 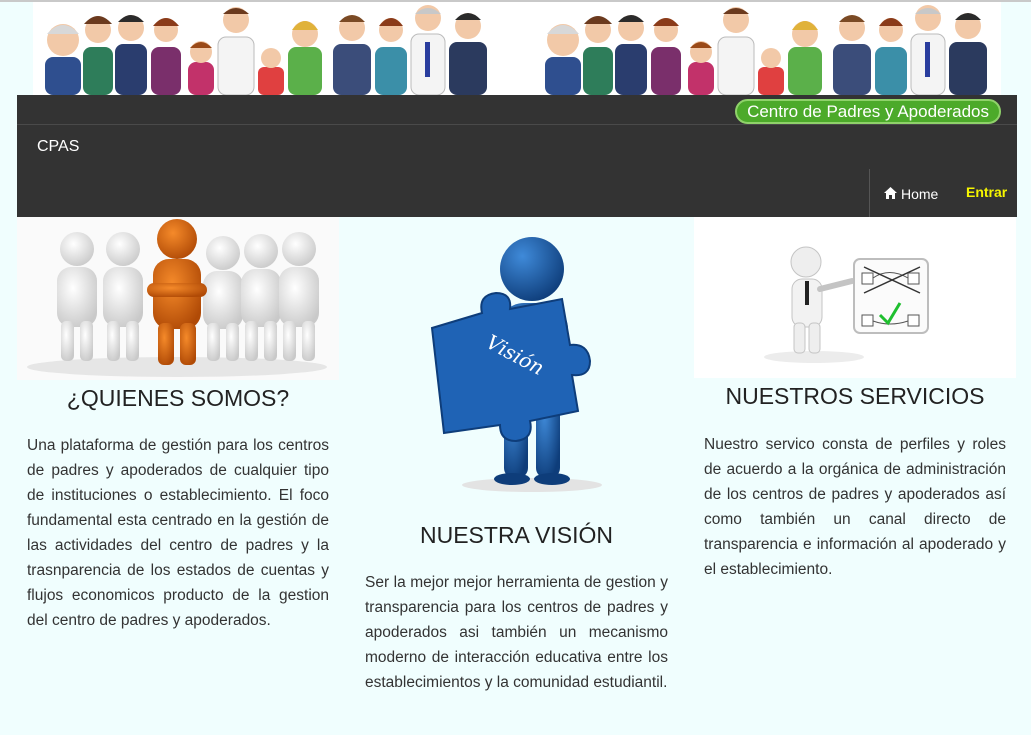 What do you see at coordinates (58, 147) in the screenshot?
I see `brand-link: CPAS` at bounding box center [58, 147].